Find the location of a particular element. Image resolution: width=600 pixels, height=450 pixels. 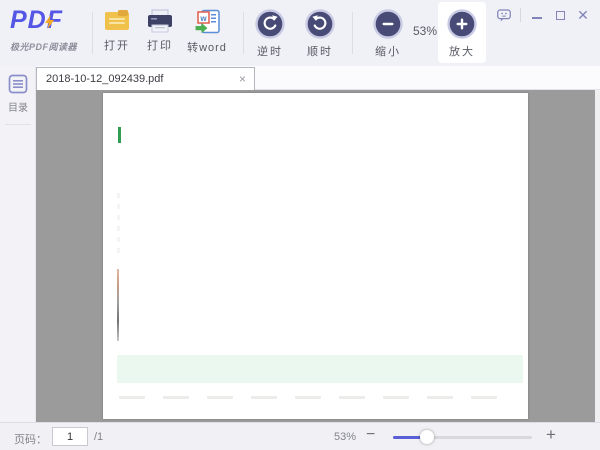

feedback-button is located at coordinates (504, 15).